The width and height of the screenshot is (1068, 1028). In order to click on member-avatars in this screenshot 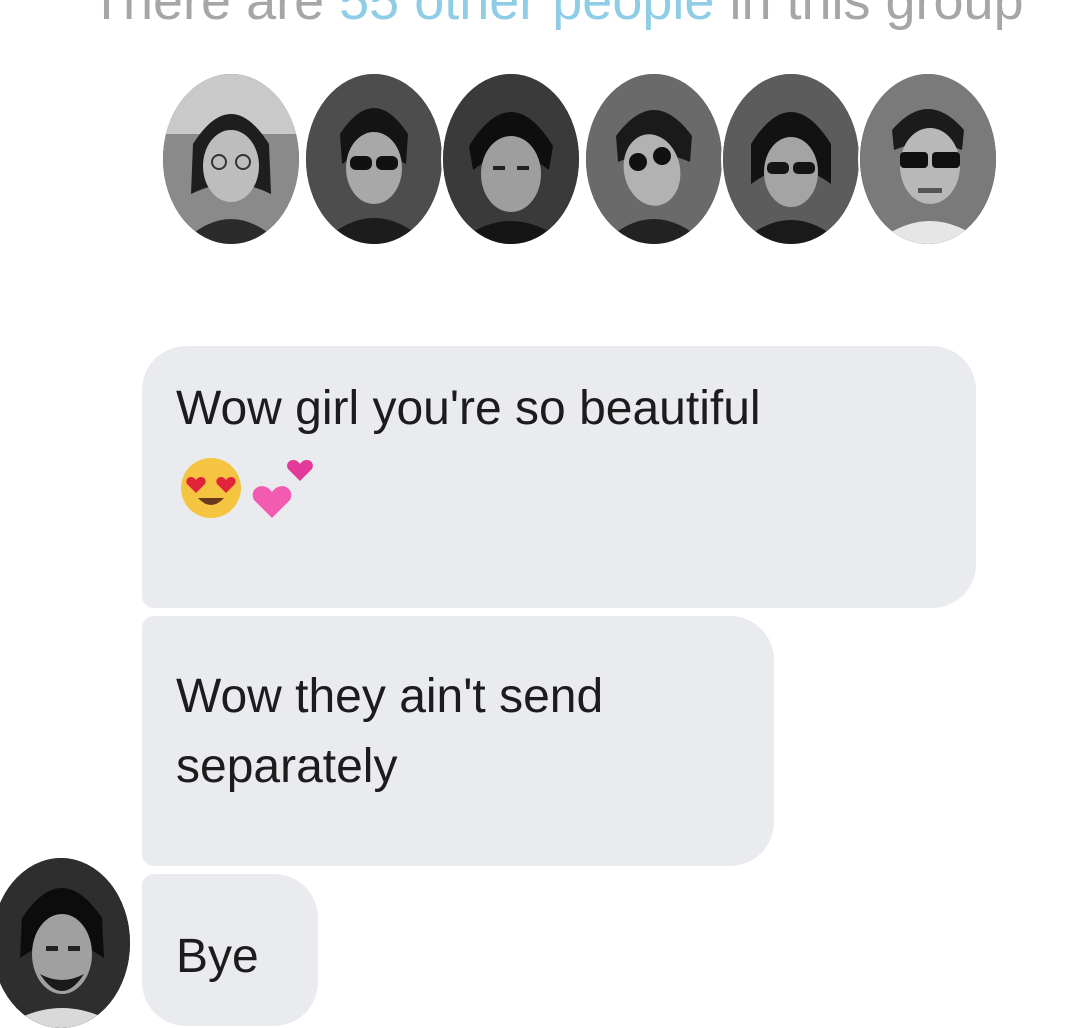, I will do `click(583, 161)`.